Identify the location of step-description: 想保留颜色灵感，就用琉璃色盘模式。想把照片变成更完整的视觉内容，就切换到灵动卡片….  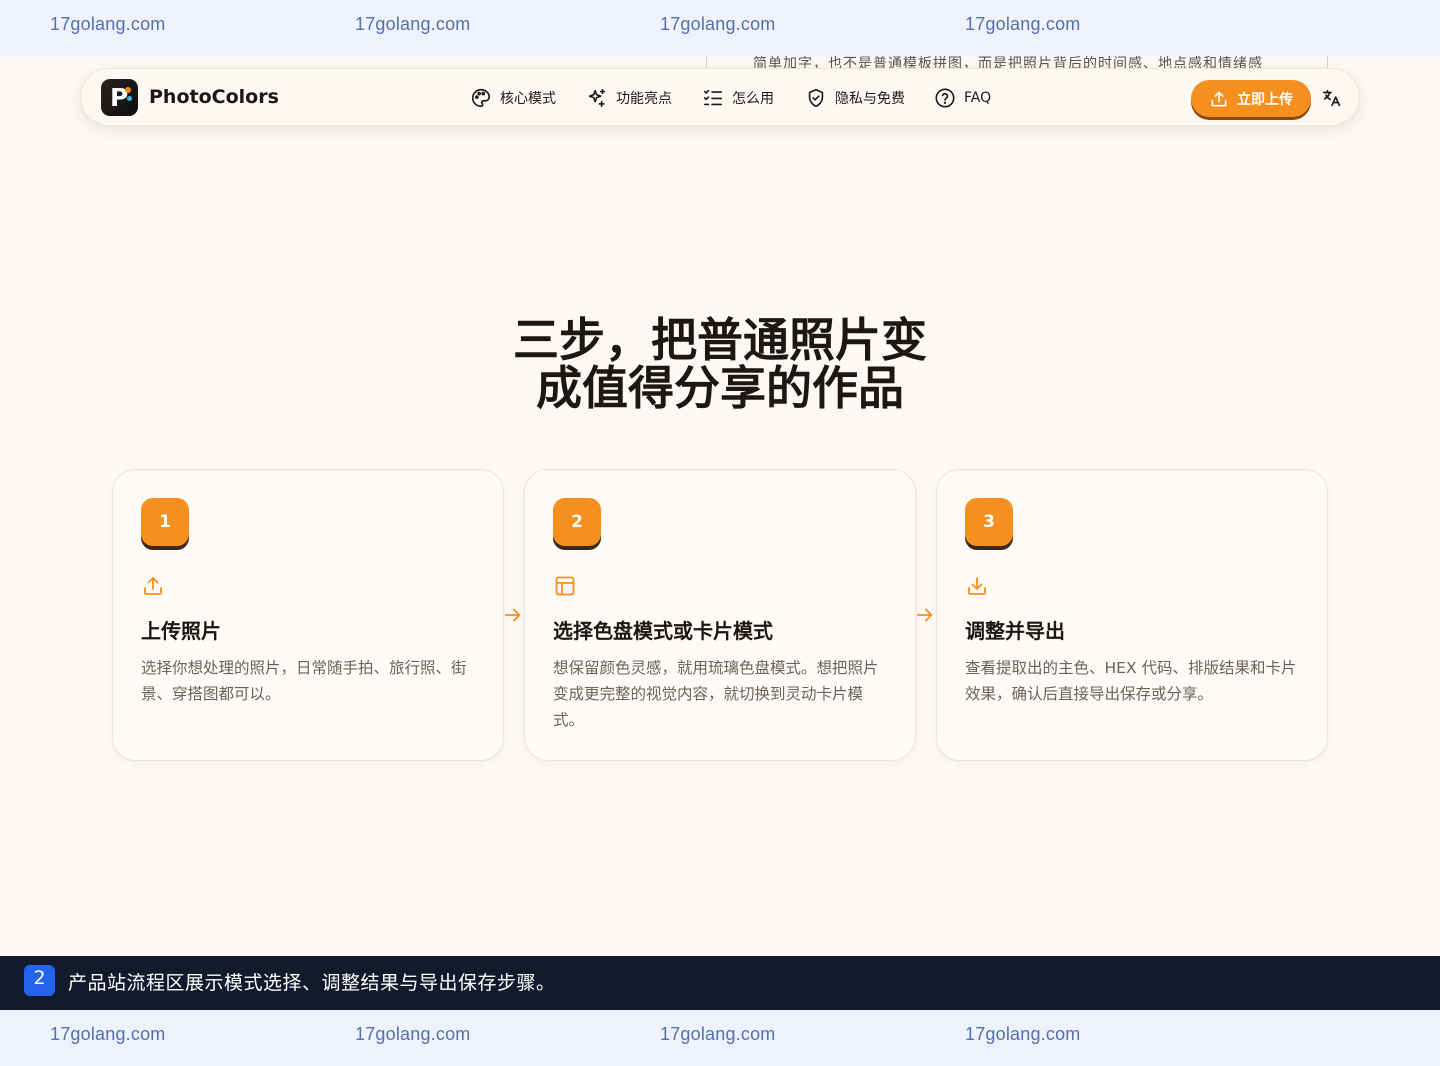
(716, 694).